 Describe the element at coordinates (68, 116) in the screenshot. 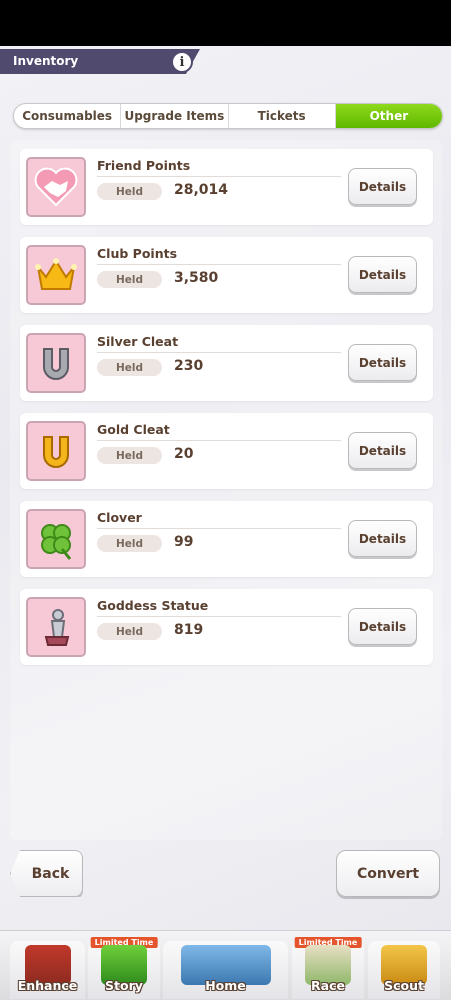

I see `tab-consumables: Consumables` at that location.